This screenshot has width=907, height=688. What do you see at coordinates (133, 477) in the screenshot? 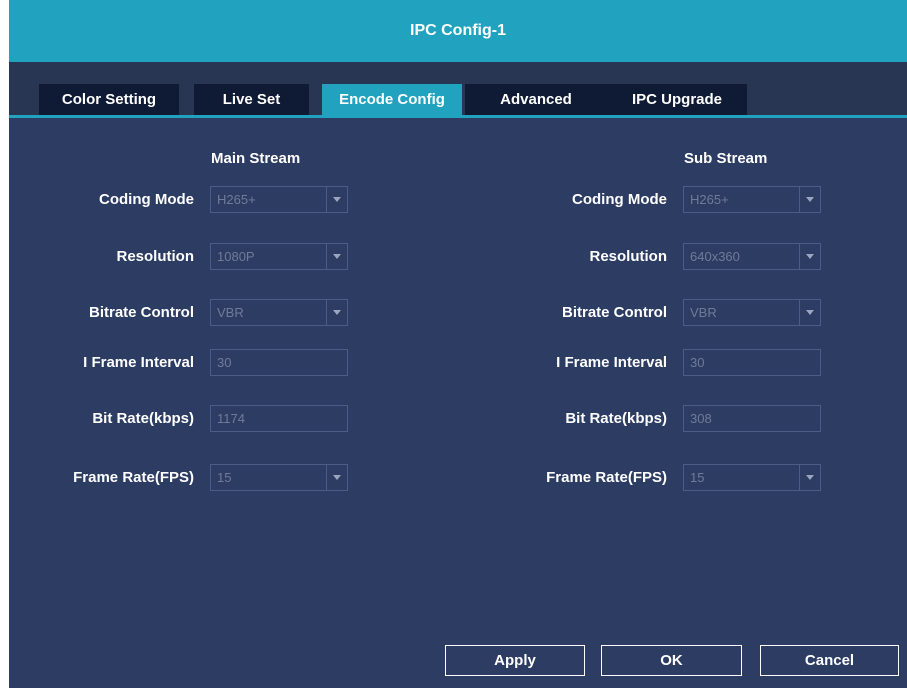
I see `main-frame-rate-label: Frame Rate(FPS)` at bounding box center [133, 477].